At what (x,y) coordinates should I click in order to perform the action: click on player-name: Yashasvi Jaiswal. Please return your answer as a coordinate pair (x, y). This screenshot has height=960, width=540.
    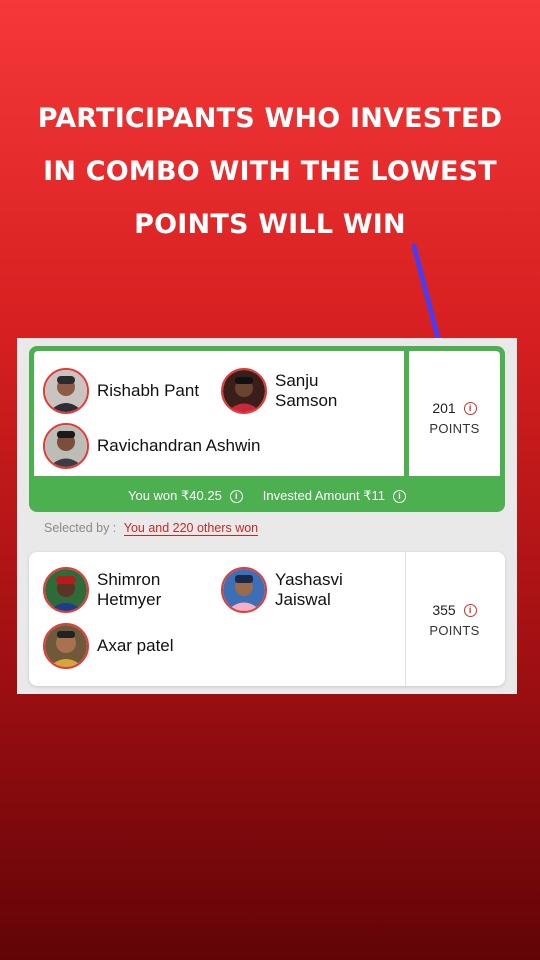
    Looking at the image, I should click on (309, 589).